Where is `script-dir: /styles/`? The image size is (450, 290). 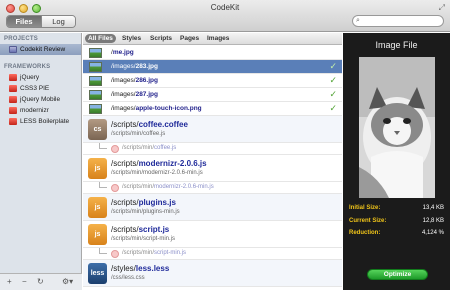 script-dir: /styles/ is located at coordinates (123, 268).